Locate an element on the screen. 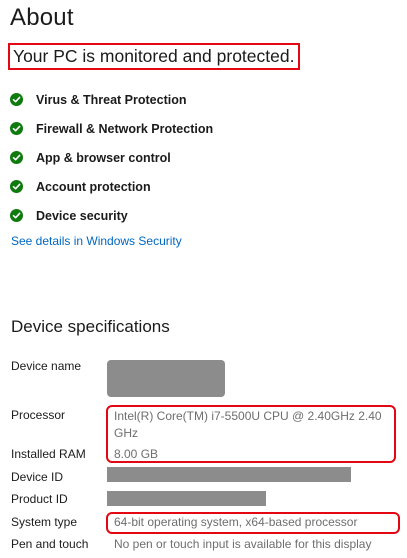 The height and width of the screenshot is (558, 407). security-status-heading: Your PC is monitored and protected. is located at coordinates (154, 56).